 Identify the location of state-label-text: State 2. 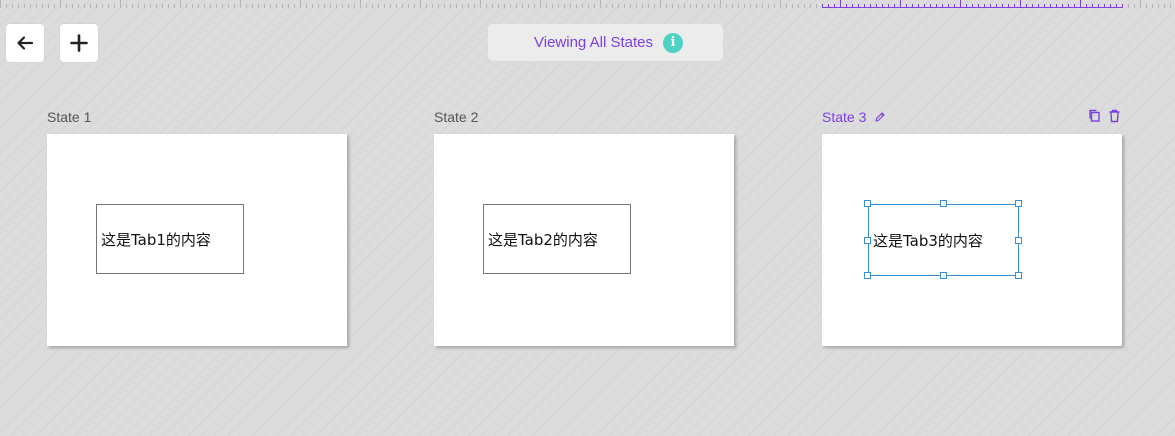
(456, 117).